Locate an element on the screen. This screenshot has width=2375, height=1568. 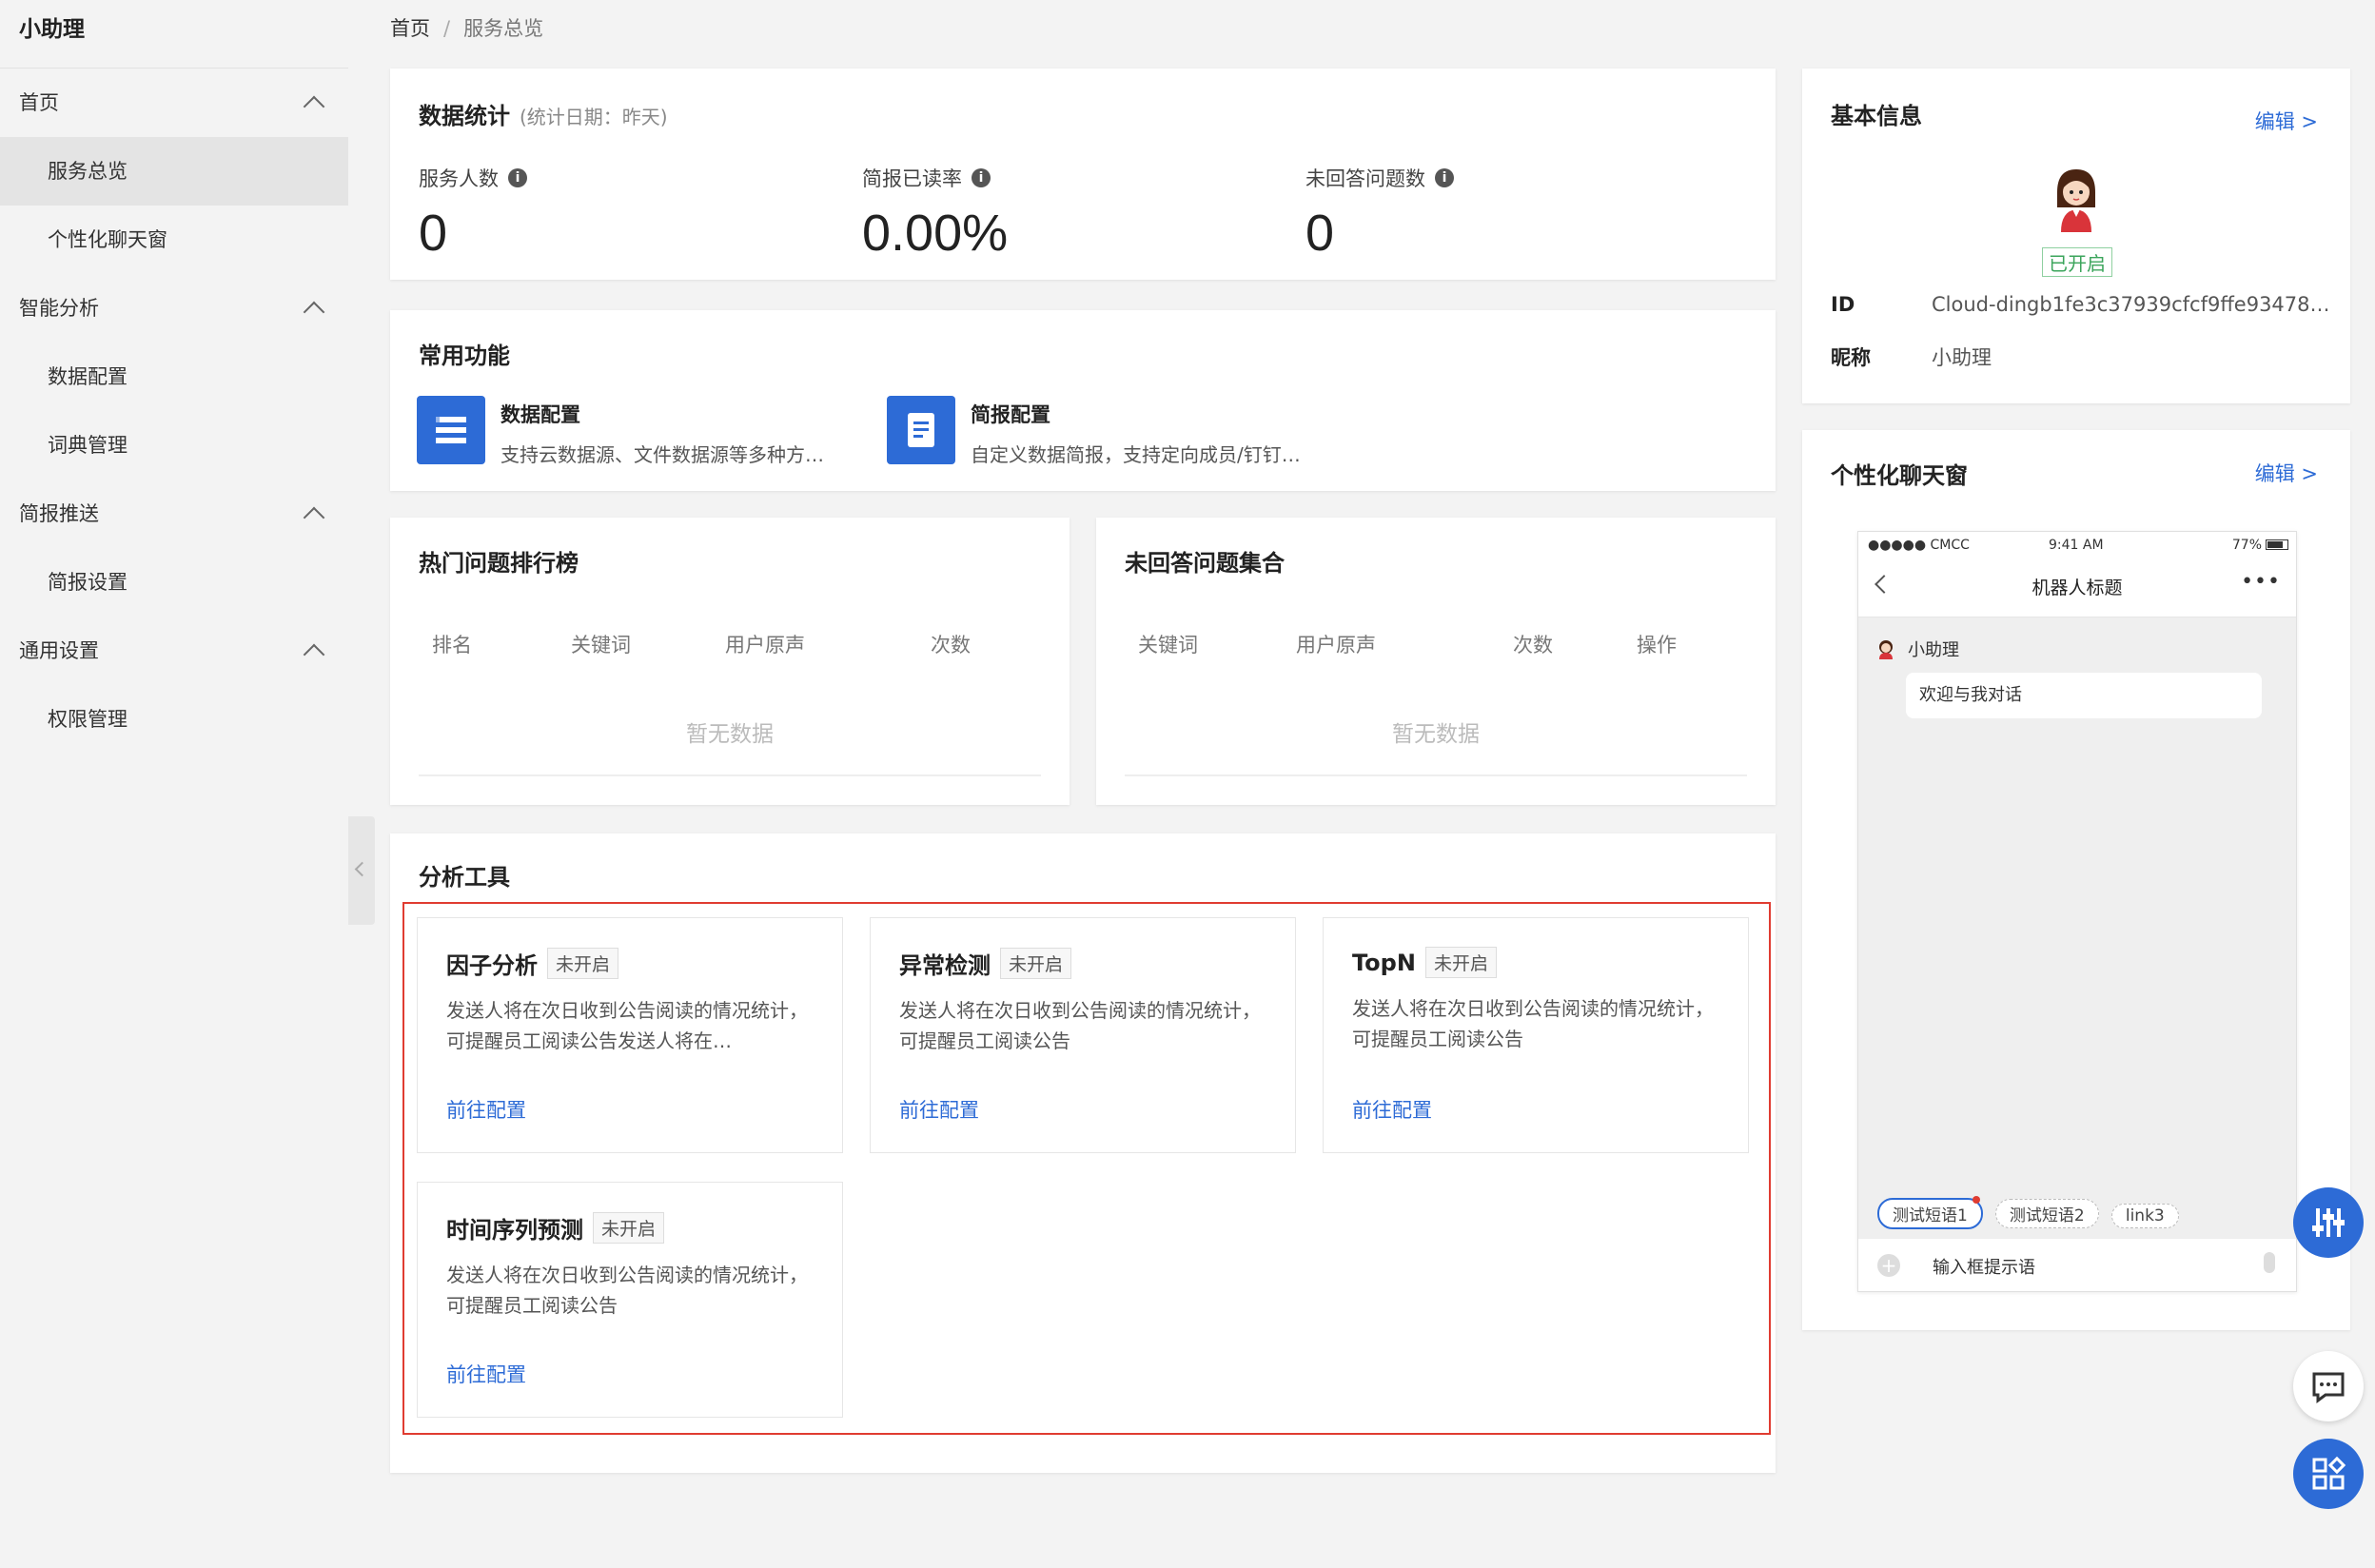
plus-icon: + is located at coordinates (1888, 1265).